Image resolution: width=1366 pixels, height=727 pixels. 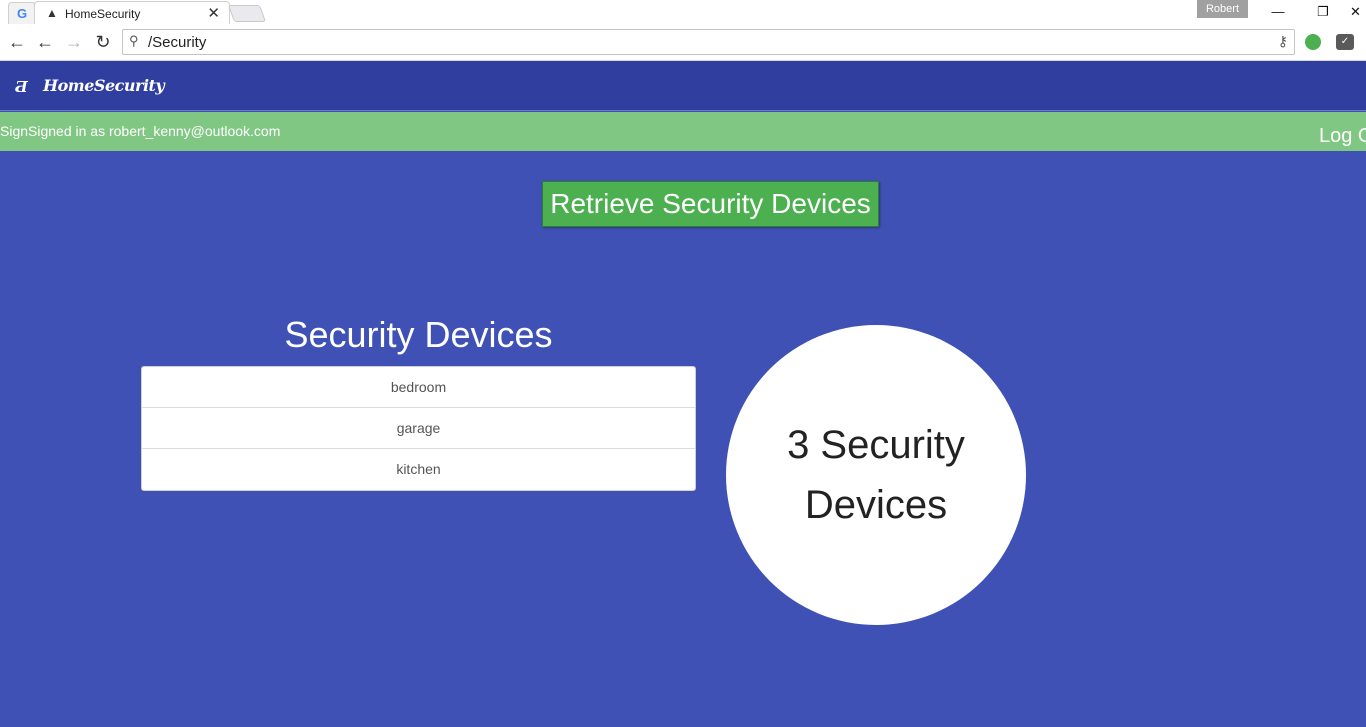 What do you see at coordinates (213, 13) in the screenshot?
I see `close-tab-icon: ✕` at bounding box center [213, 13].